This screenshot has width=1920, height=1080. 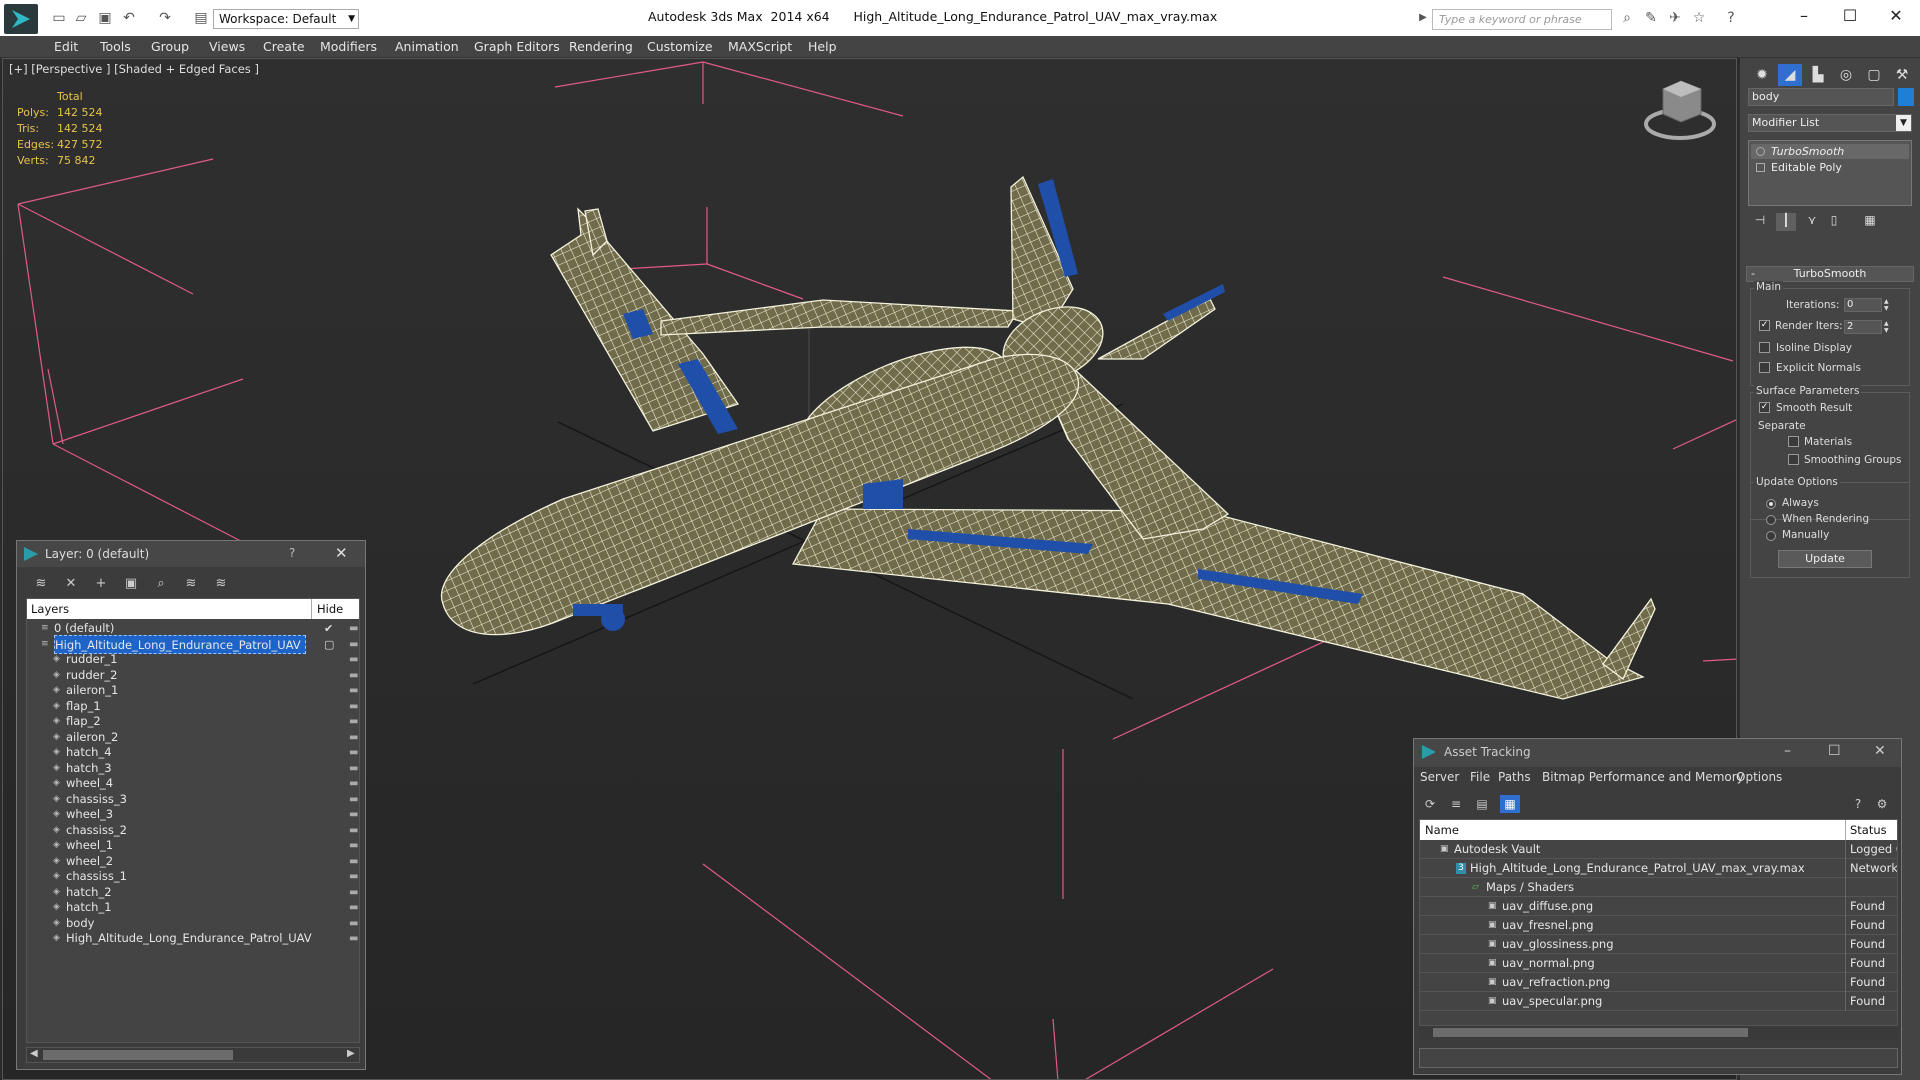 I want to click on create-tab-icon: ✹, so click(x=1762, y=75).